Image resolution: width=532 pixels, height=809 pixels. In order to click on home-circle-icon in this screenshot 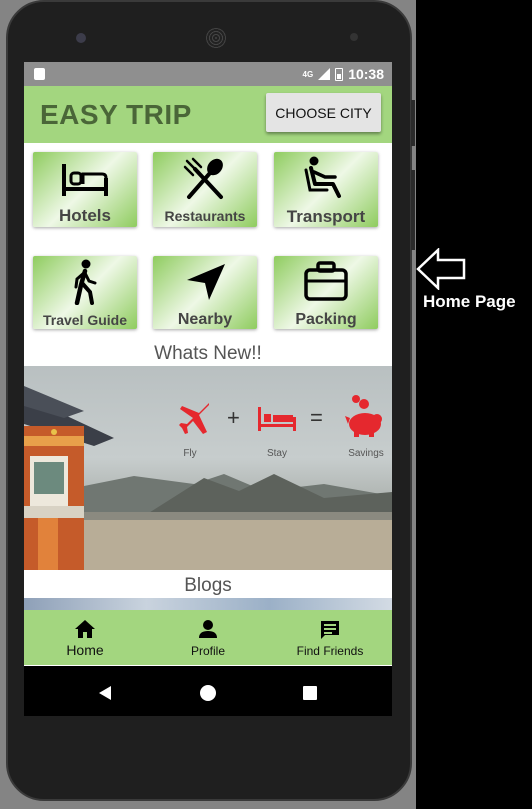, I will do `click(208, 693)`.